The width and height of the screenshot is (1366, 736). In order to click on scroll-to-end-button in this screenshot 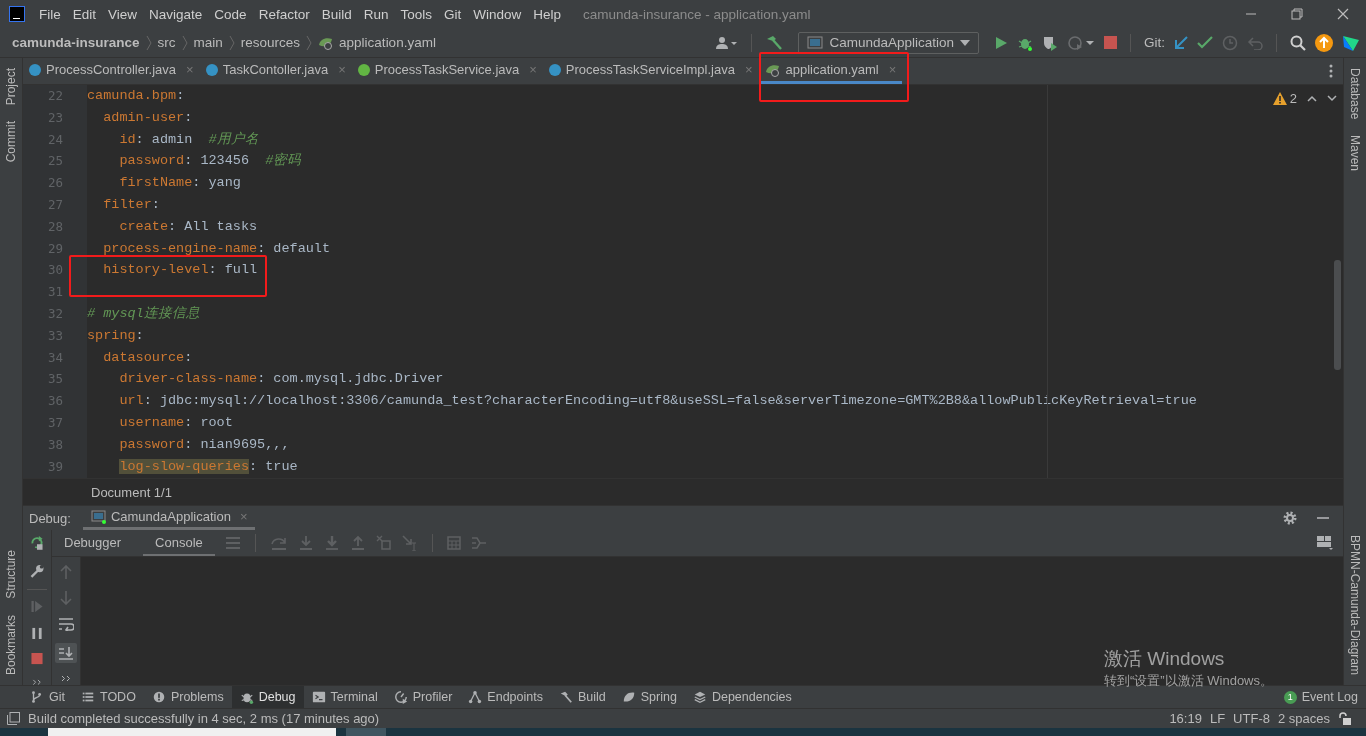, I will do `click(66, 653)`.